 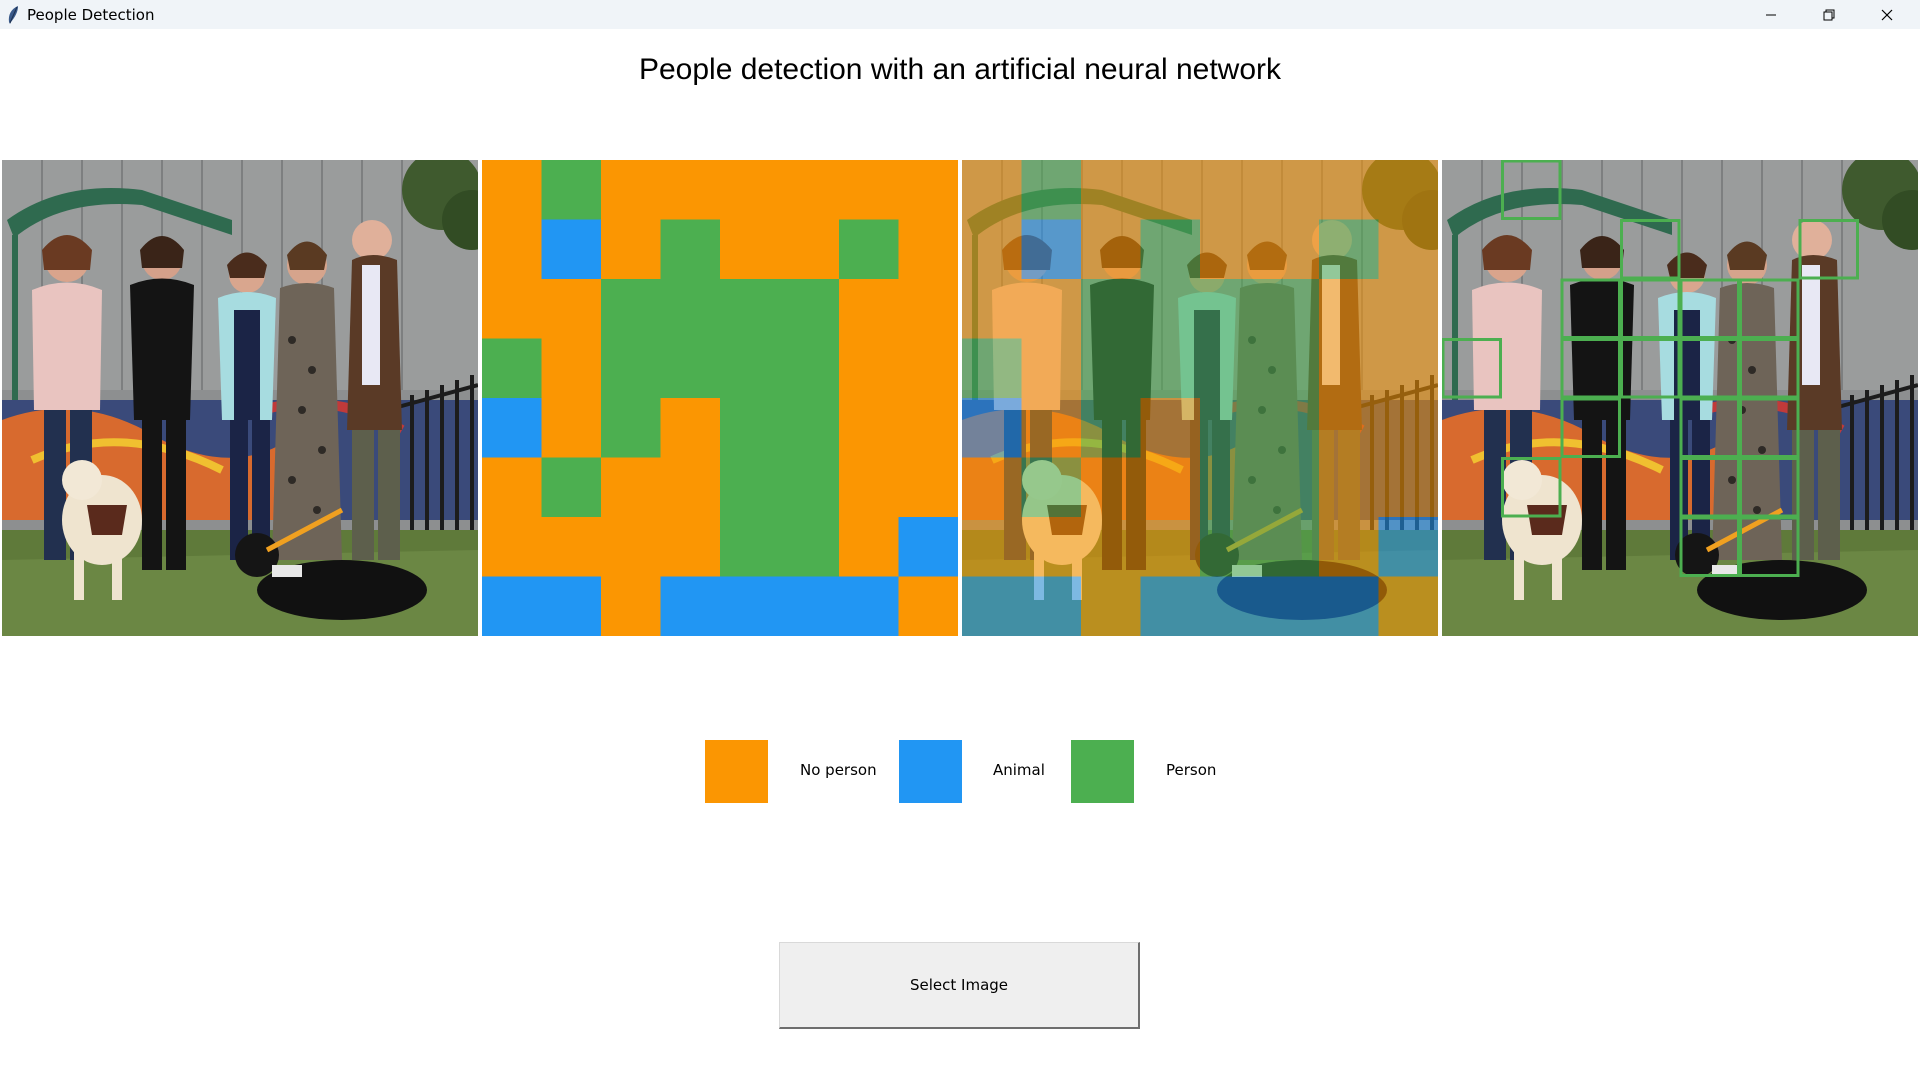 I want to click on close-button, so click(x=1887, y=14).